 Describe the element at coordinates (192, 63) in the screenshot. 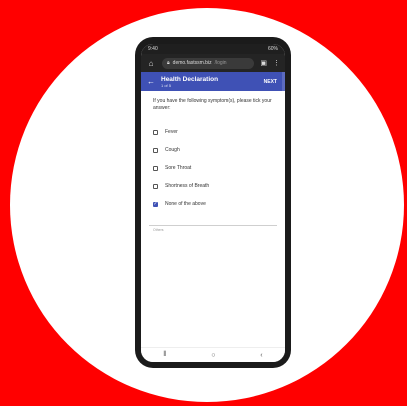

I see `url-domain: demo.fastssm.biz` at that location.